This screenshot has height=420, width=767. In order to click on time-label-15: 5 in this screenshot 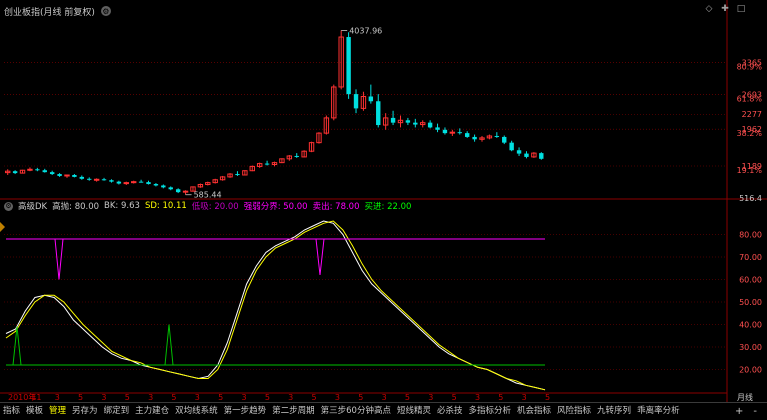, I will do `click(360, 397)`.